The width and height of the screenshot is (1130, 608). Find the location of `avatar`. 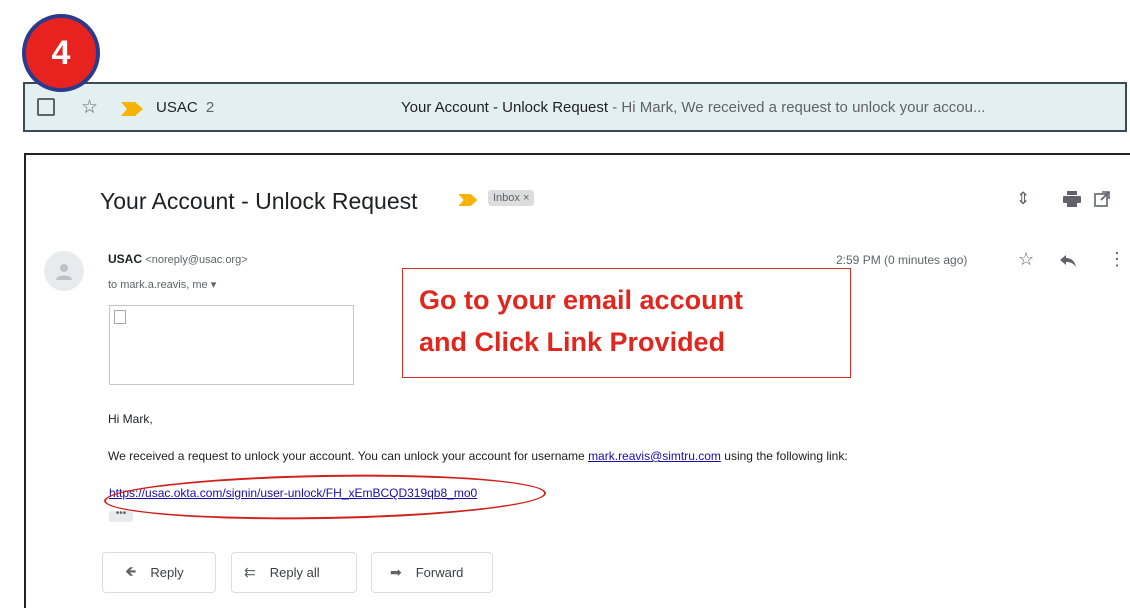

avatar is located at coordinates (64, 271).